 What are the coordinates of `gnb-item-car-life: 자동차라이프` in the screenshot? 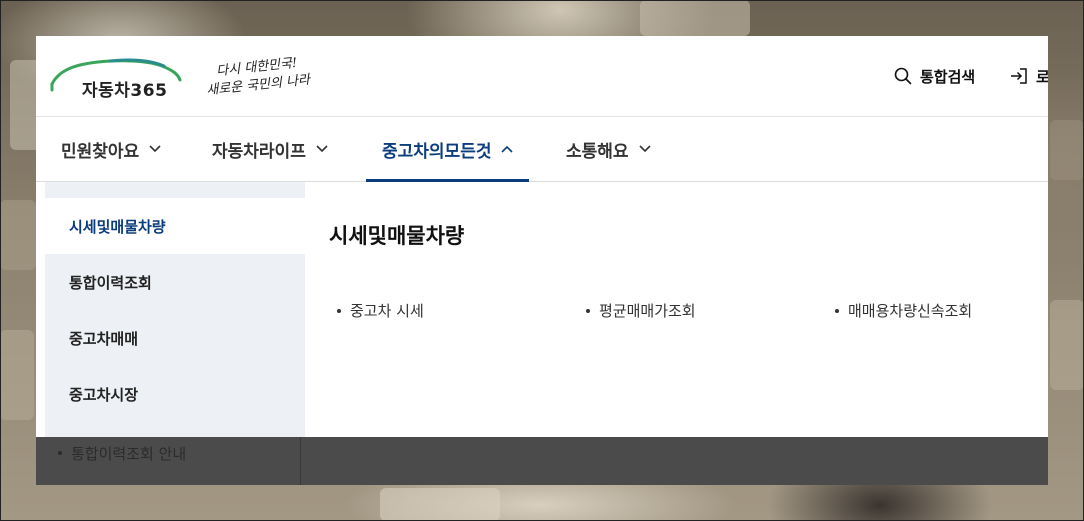 It's located at (270, 149).